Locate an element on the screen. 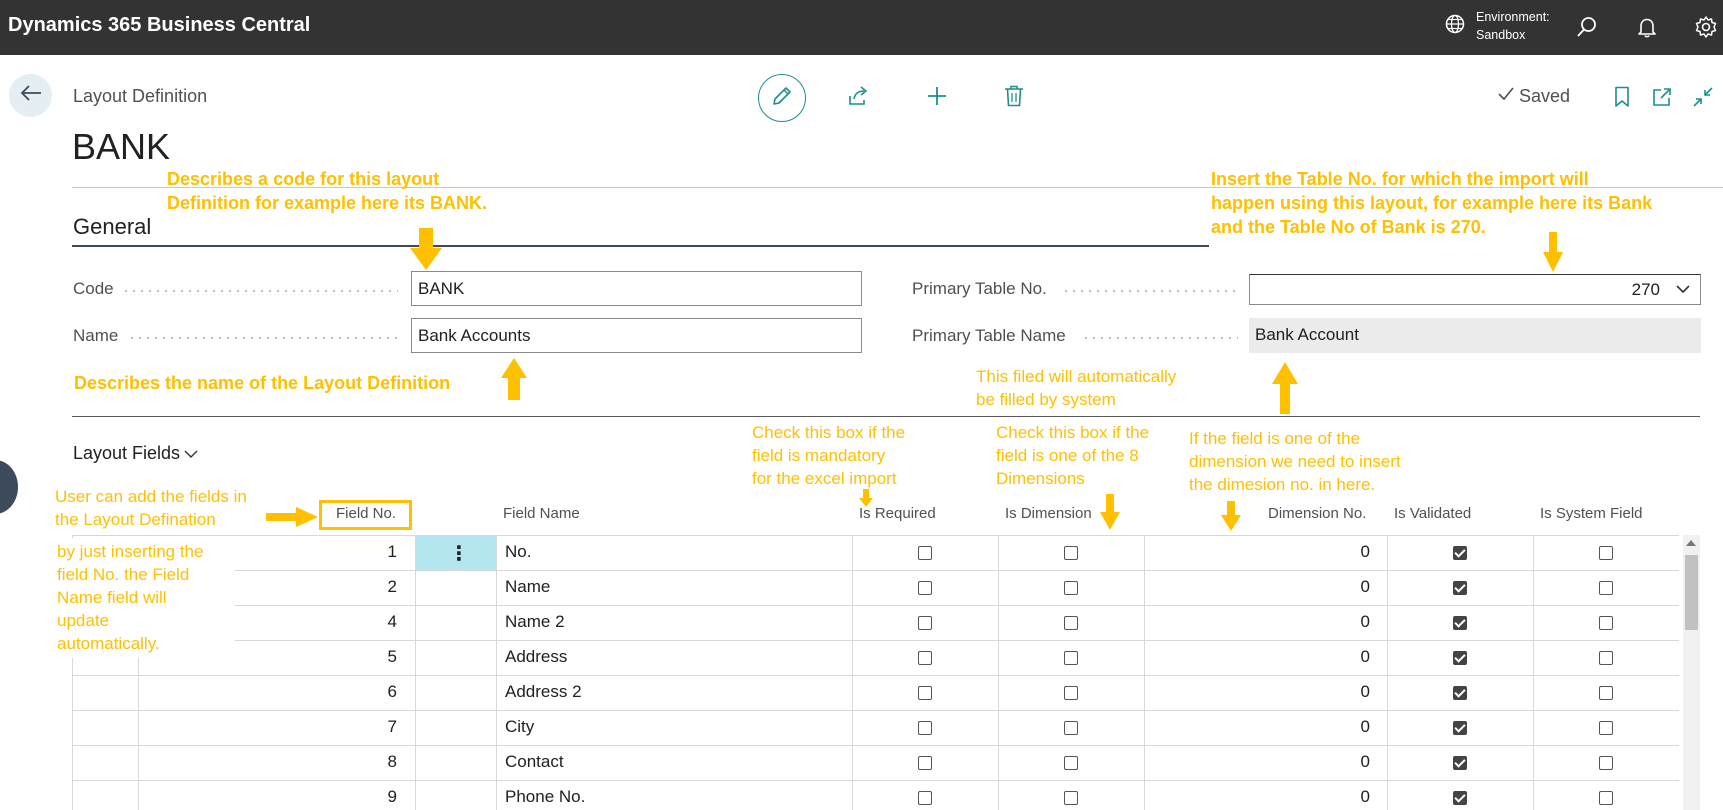 Image resolution: width=1723 pixels, height=810 pixels. annotation-user-2: the Layout Defination is located at coordinates (135, 519).